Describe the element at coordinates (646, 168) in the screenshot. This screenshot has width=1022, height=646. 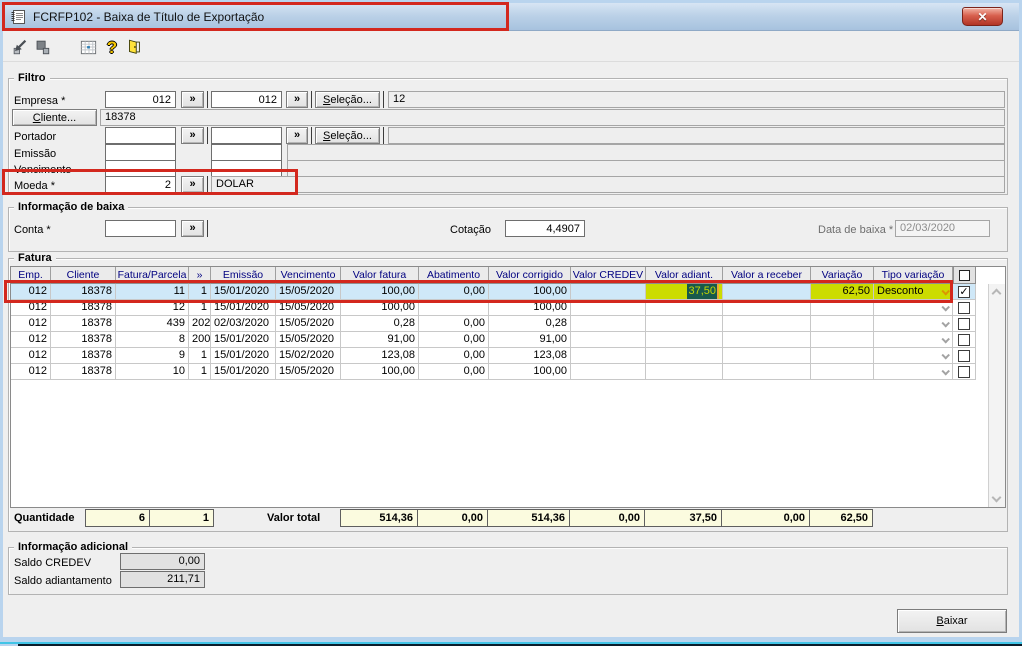
I see `vencimento-desc-field` at that location.